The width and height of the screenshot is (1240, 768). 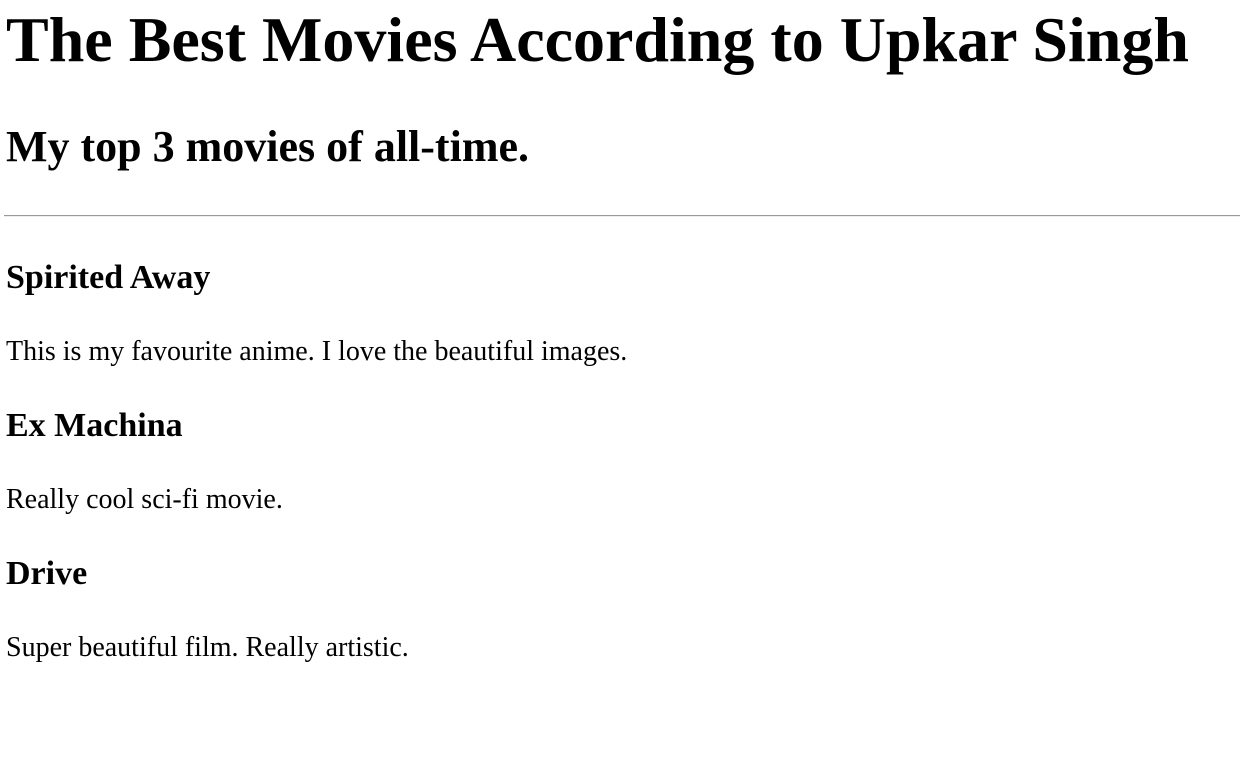 What do you see at coordinates (47, 573) in the screenshot?
I see `movie-title: Drive` at bounding box center [47, 573].